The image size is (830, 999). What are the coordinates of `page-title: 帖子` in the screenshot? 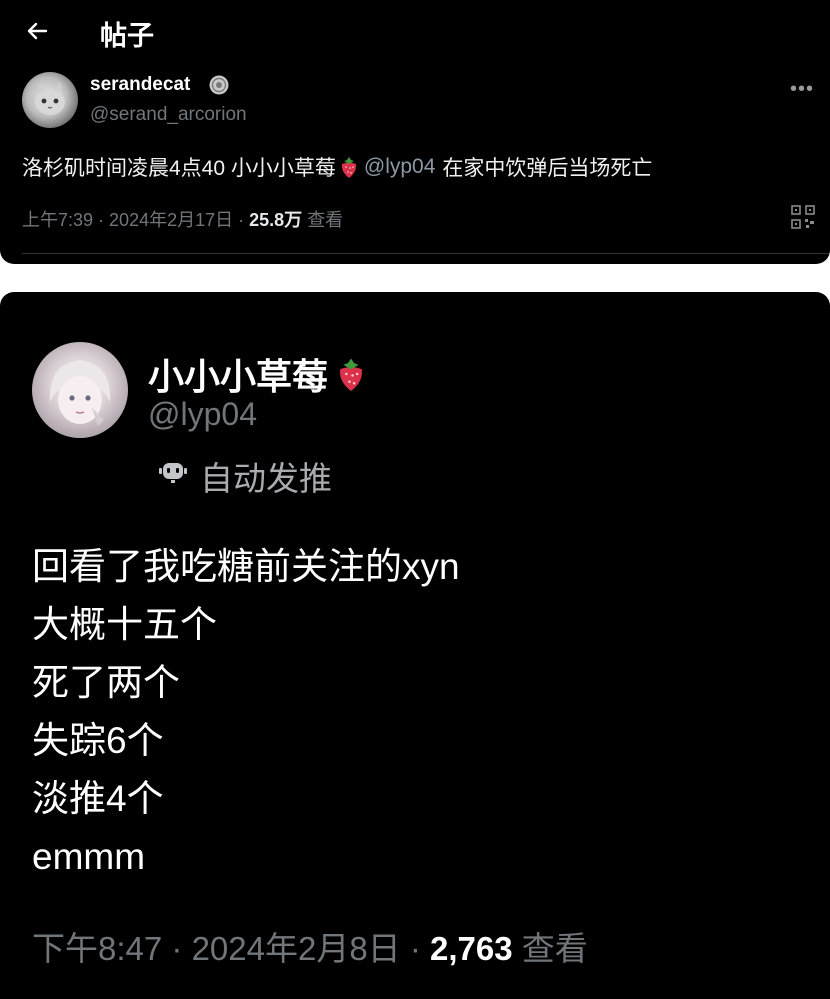 It's located at (127, 36).